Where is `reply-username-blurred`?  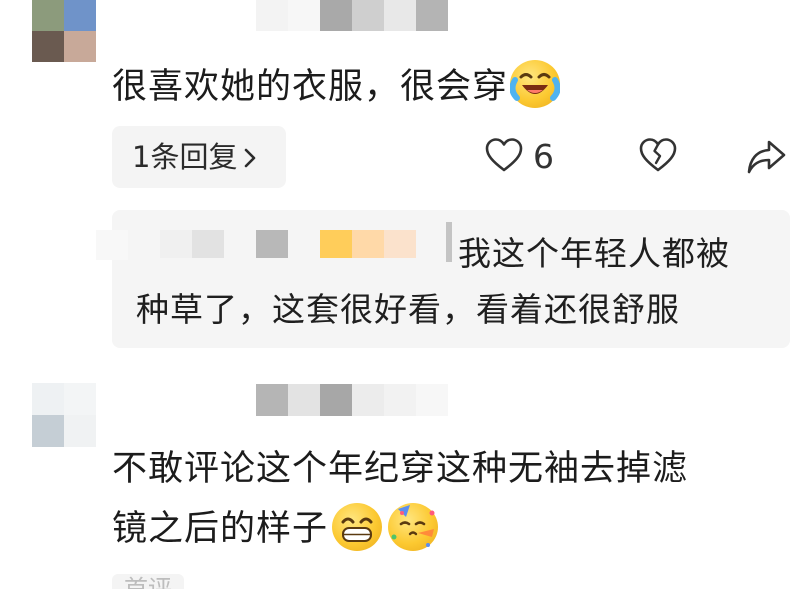 reply-username-blurred is located at coordinates (278, 245).